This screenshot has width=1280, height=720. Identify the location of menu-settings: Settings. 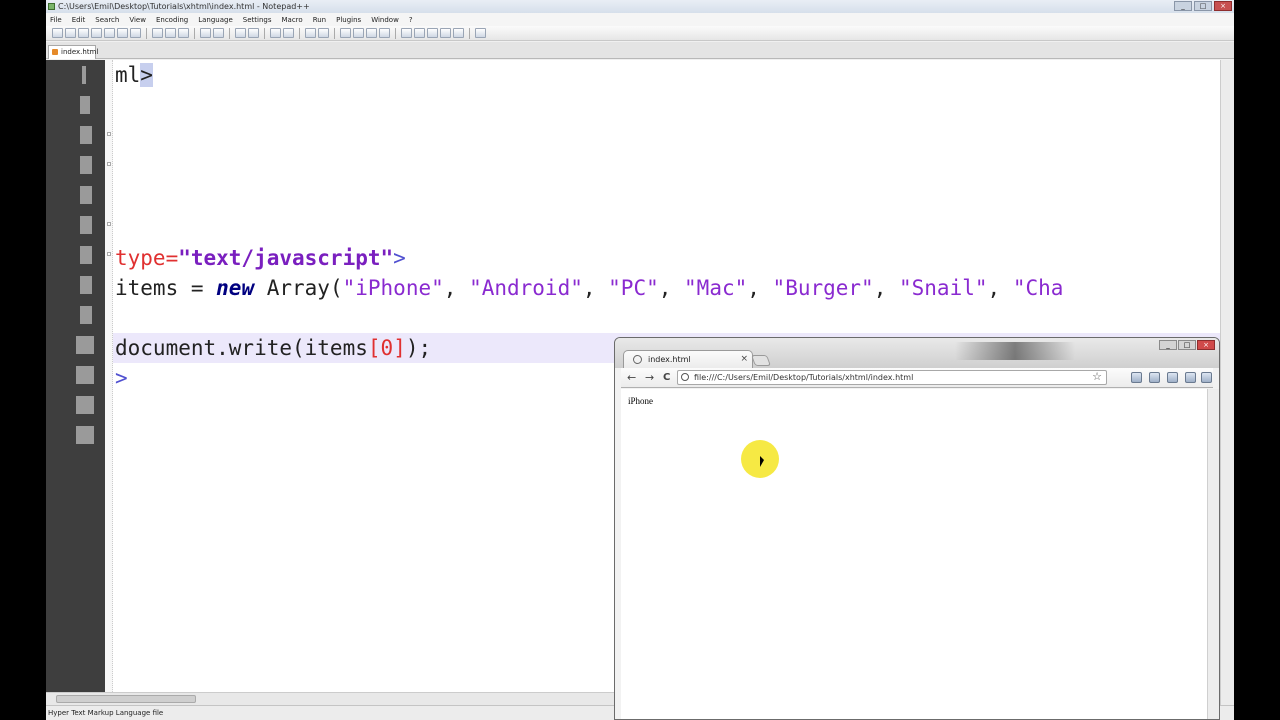
(257, 20).